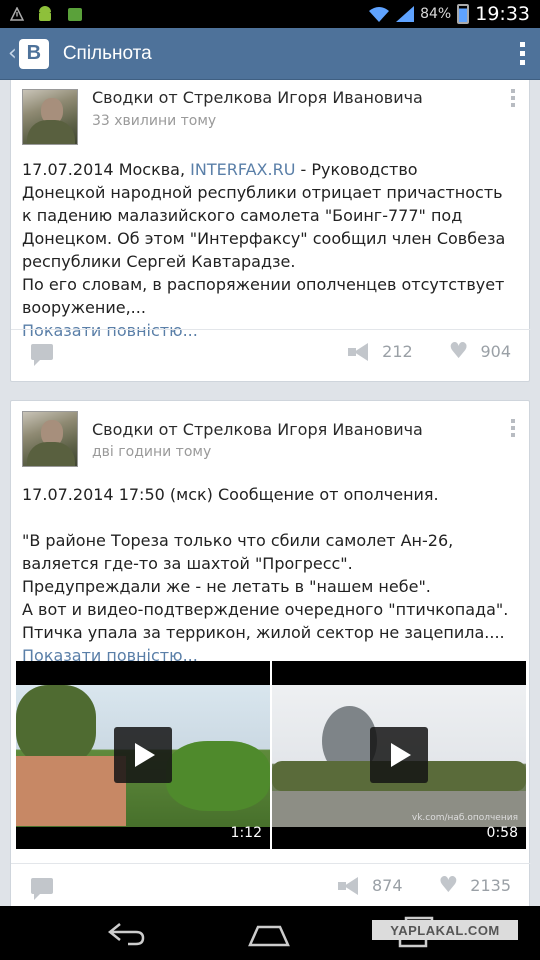  What do you see at coordinates (464, 818) in the screenshot?
I see `video-watermark: vk.com/наб.ополчения` at bounding box center [464, 818].